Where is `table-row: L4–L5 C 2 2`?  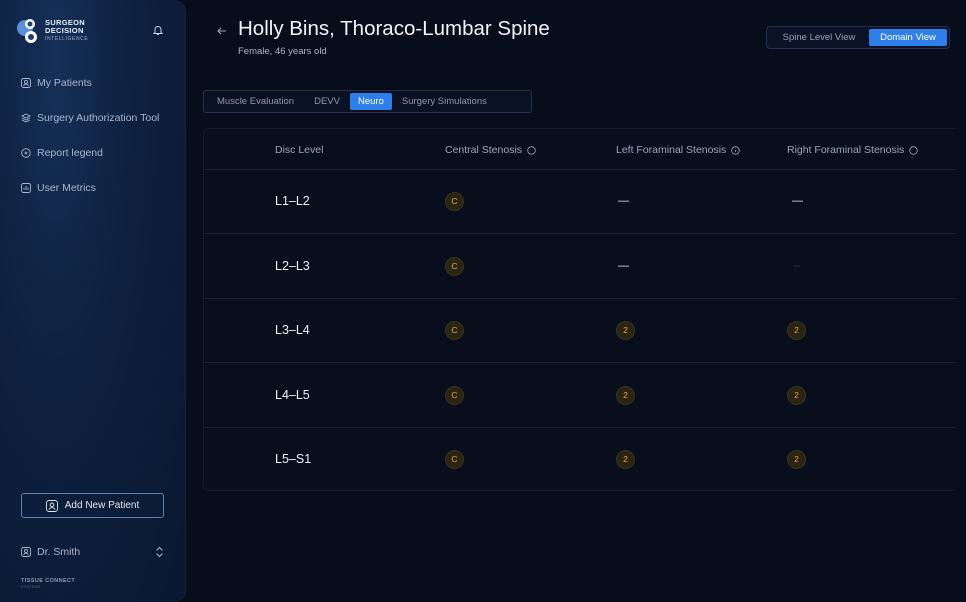 table-row: L4–L5 C 2 2 is located at coordinates (580, 395).